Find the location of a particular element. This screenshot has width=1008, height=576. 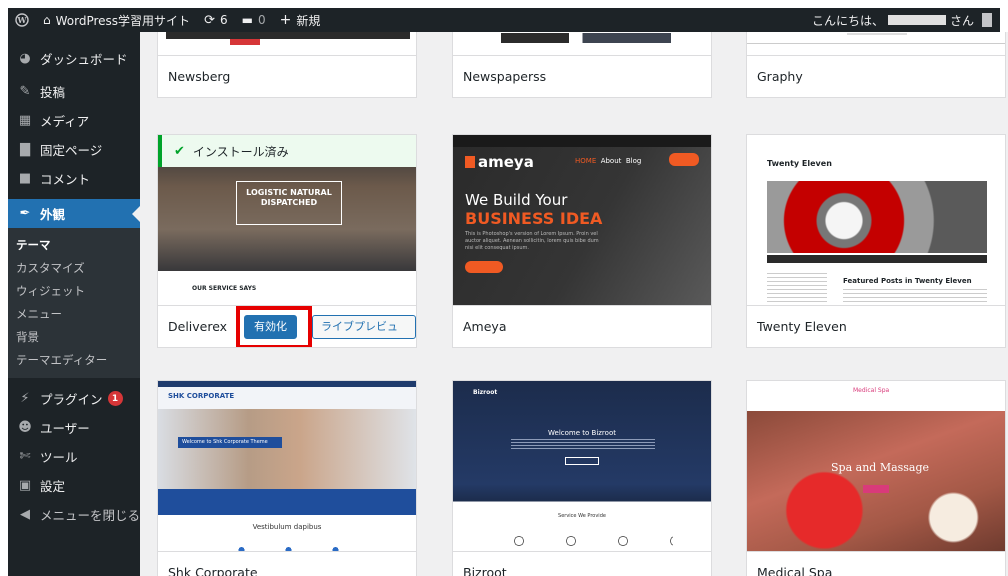

svg-text: W is located at coordinates (22, 20).